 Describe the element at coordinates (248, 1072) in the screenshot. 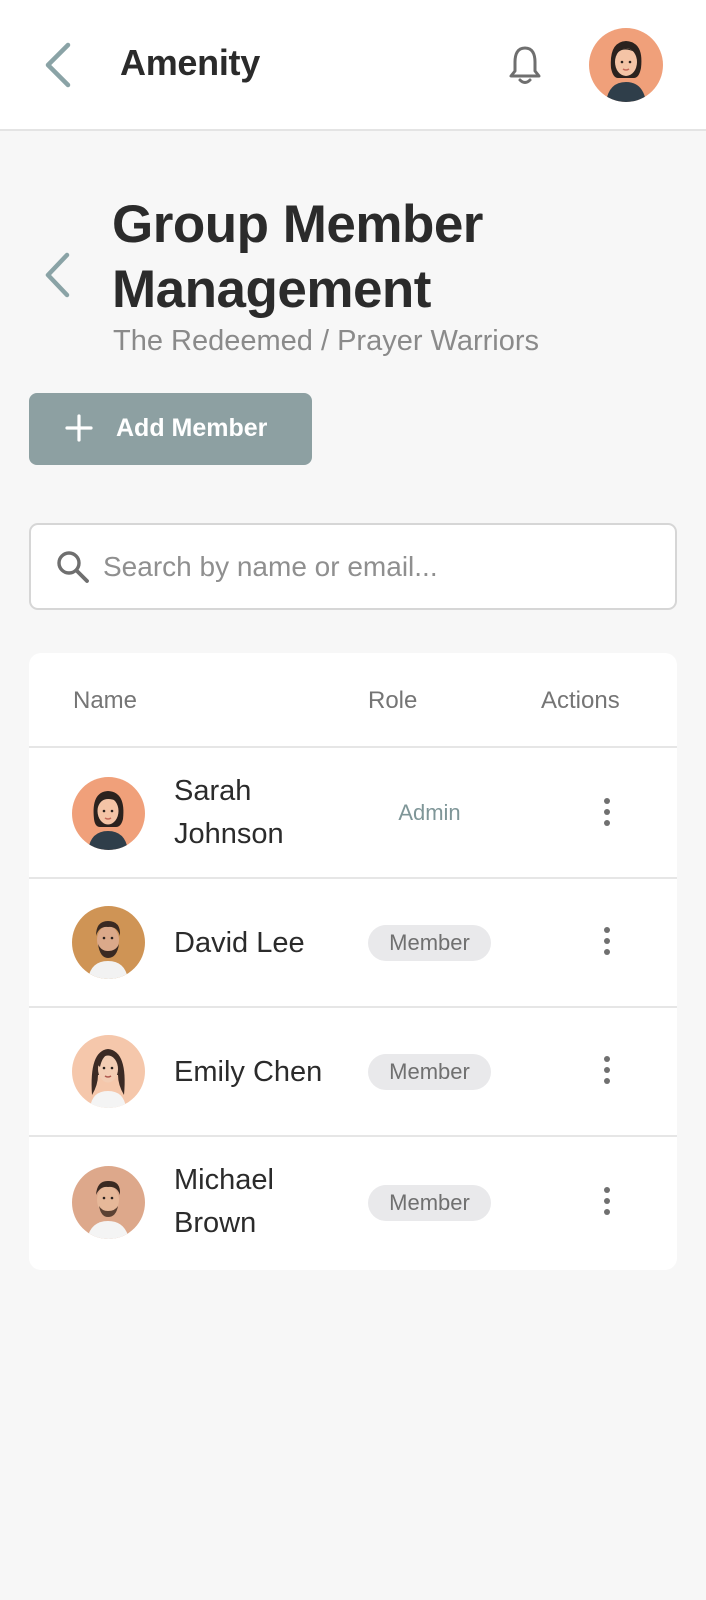

I see `member-name: Emily Chen` at that location.